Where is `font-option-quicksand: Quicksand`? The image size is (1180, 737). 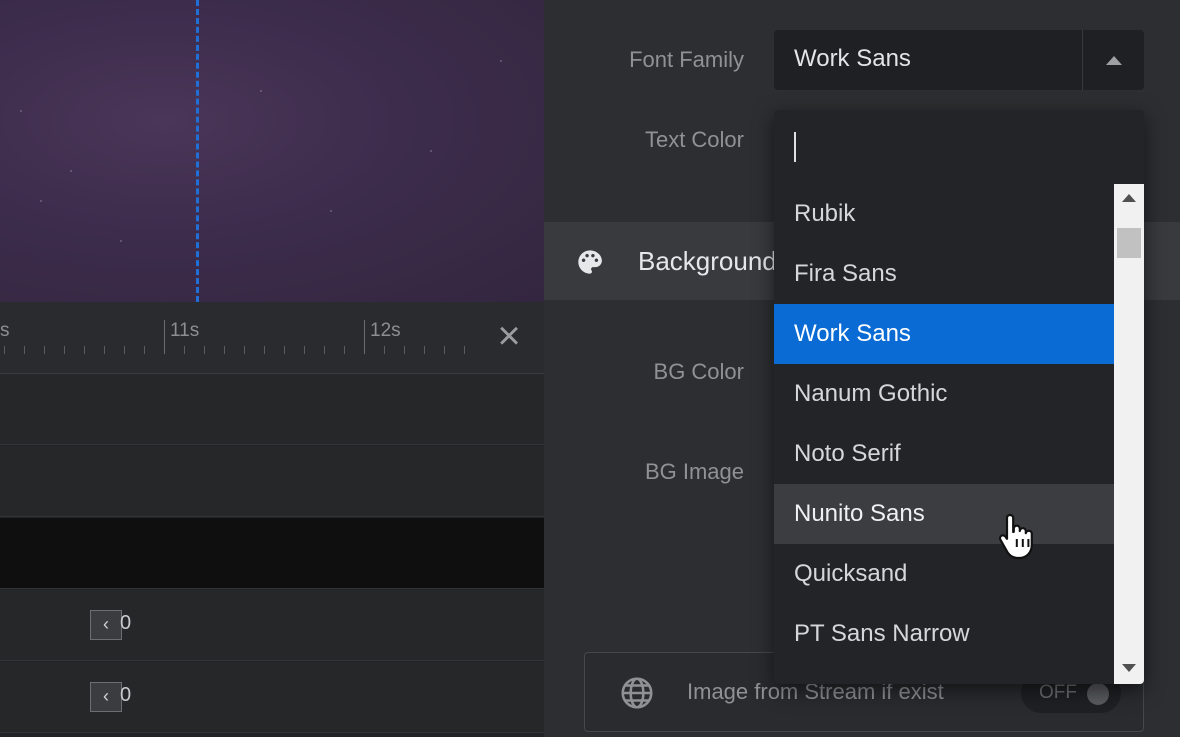
font-option-quicksand: Quicksand is located at coordinates (944, 574).